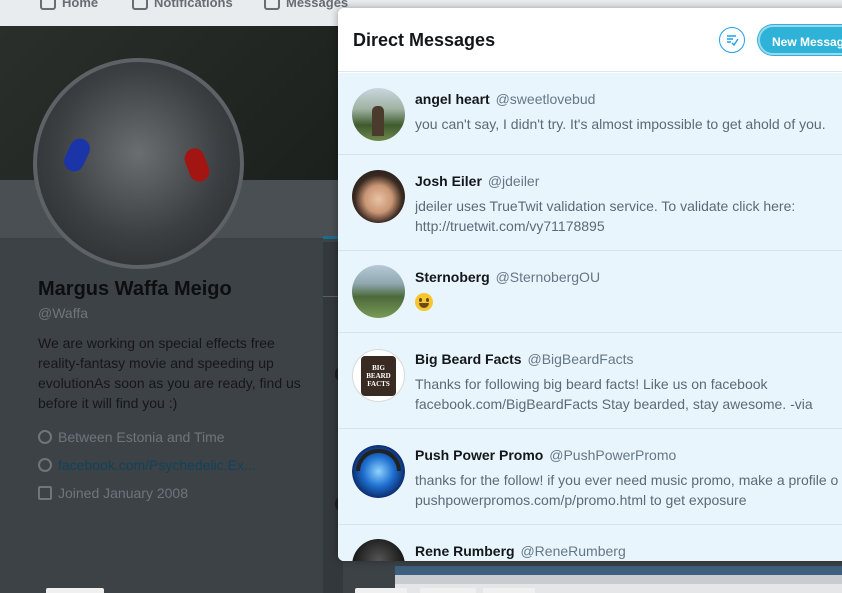  I want to click on smiling-face-emoji, so click(424, 302).